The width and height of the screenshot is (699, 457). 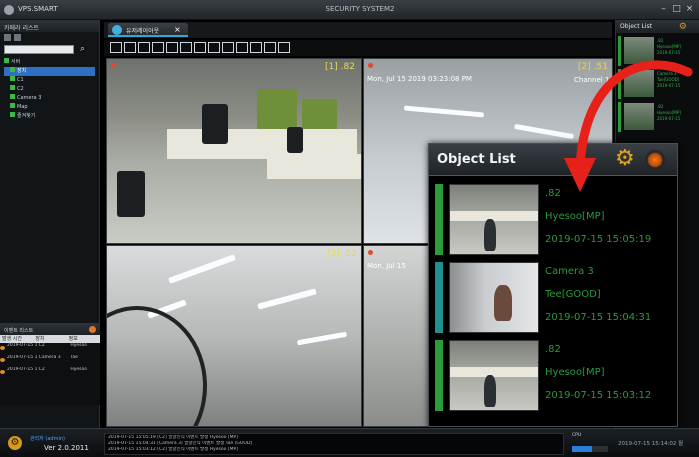 What do you see at coordinates (228, 47) in the screenshot?
I see `layout-36-icon` at bounding box center [228, 47].